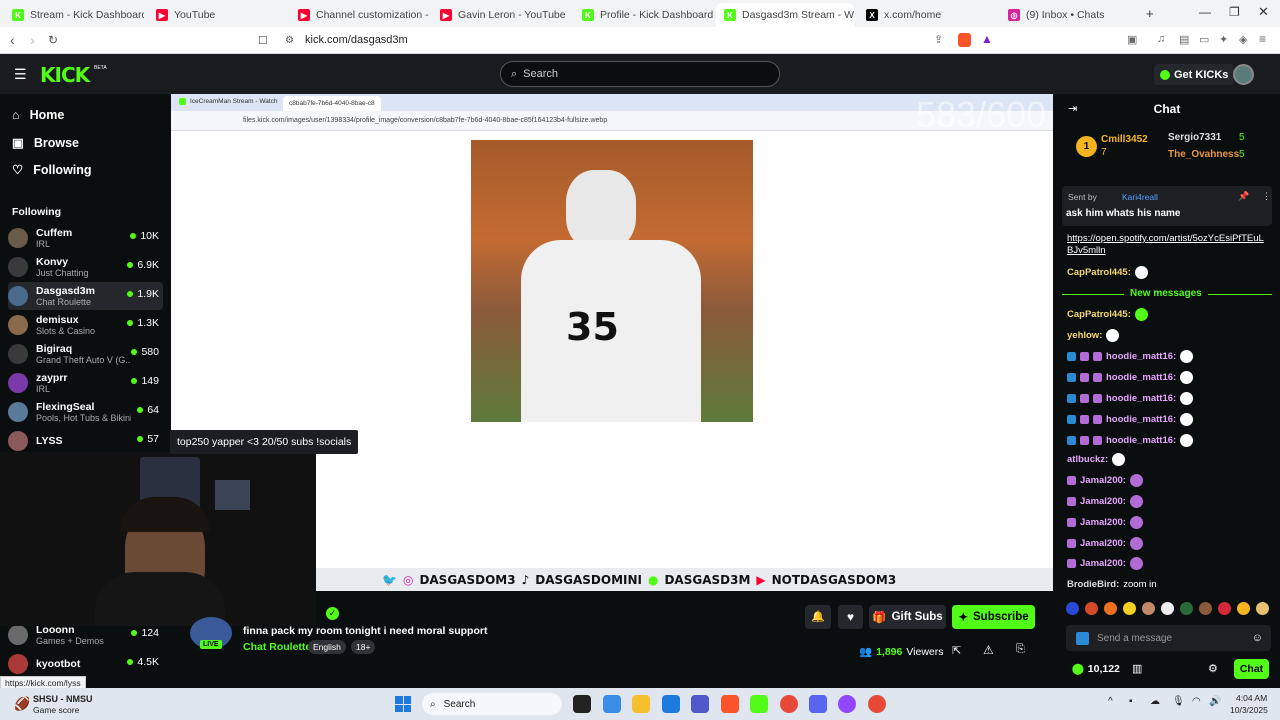  Describe the element at coordinates (1020, 649) in the screenshot. I see `clip-icon: ⎘` at that location.